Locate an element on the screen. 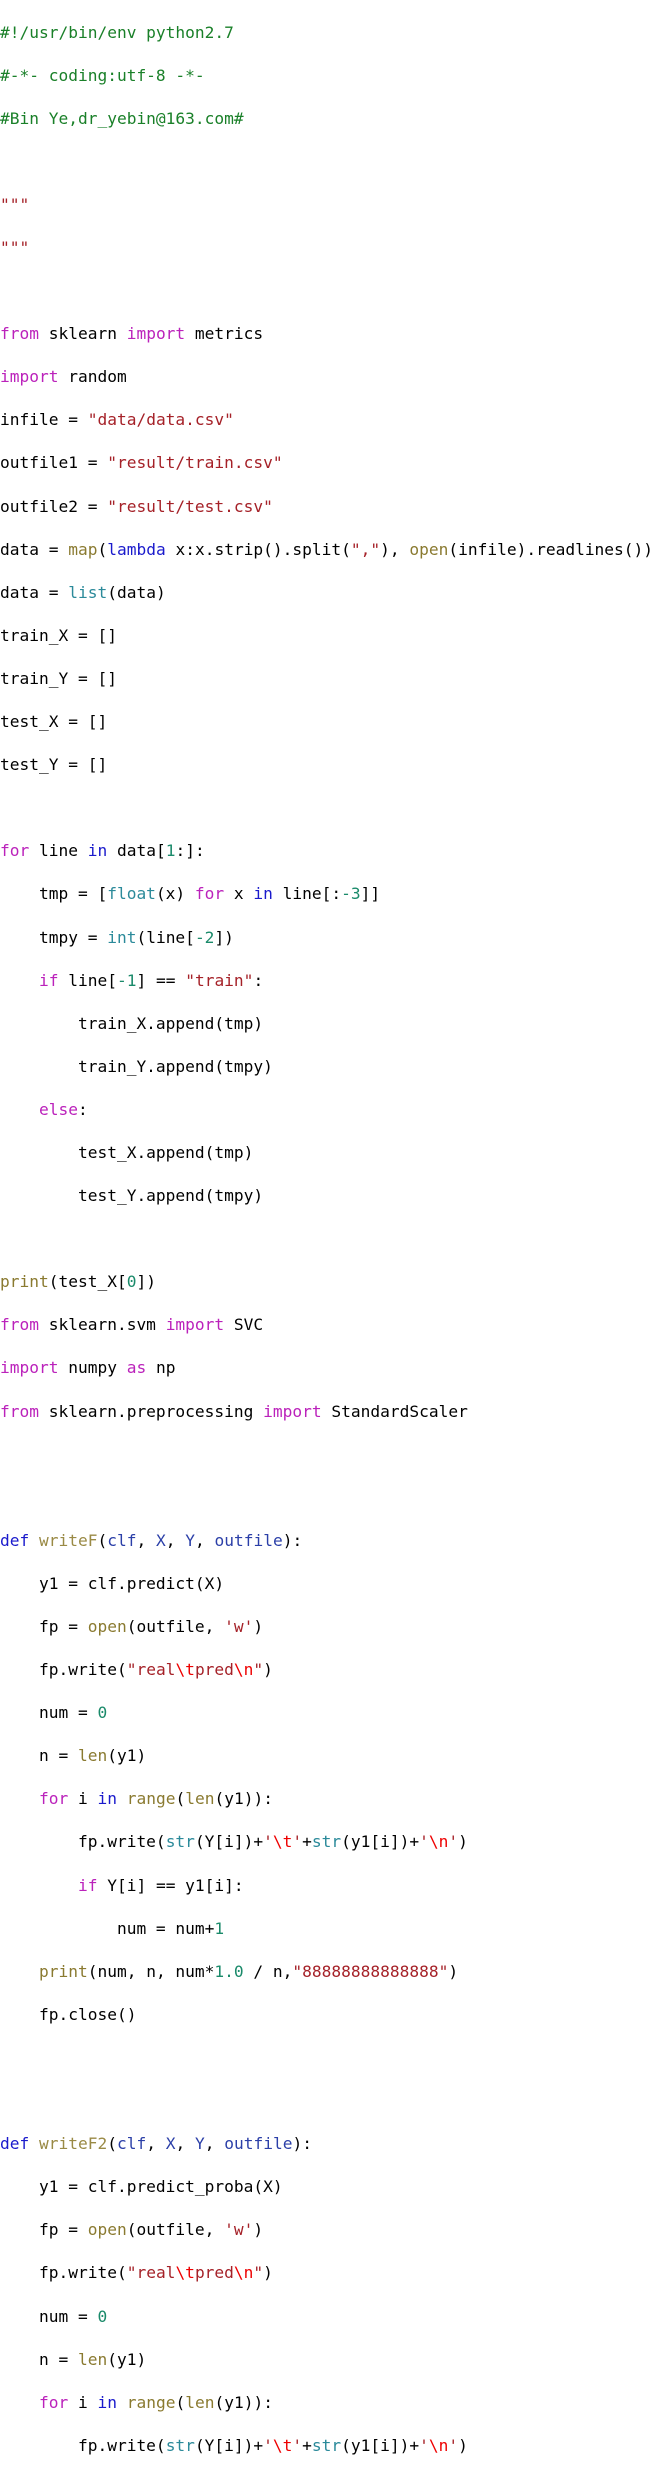  code-line: outfile1 = "result/train.csv" is located at coordinates (141, 463).